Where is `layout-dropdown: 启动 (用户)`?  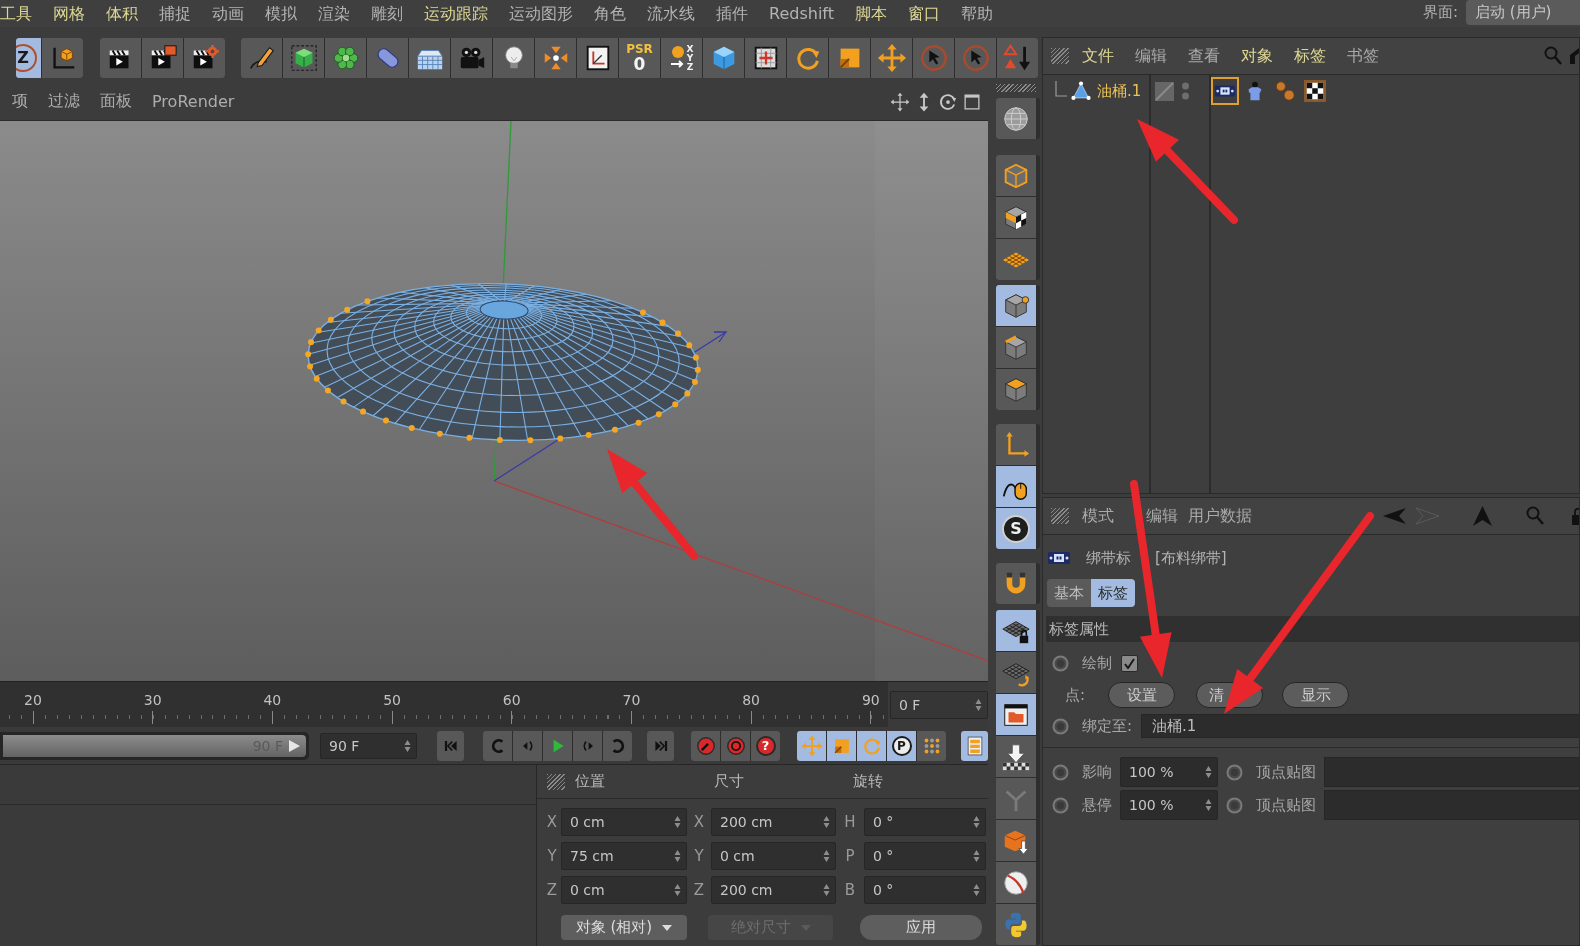
layout-dropdown: 启动 (用户) is located at coordinates (1523, 12).